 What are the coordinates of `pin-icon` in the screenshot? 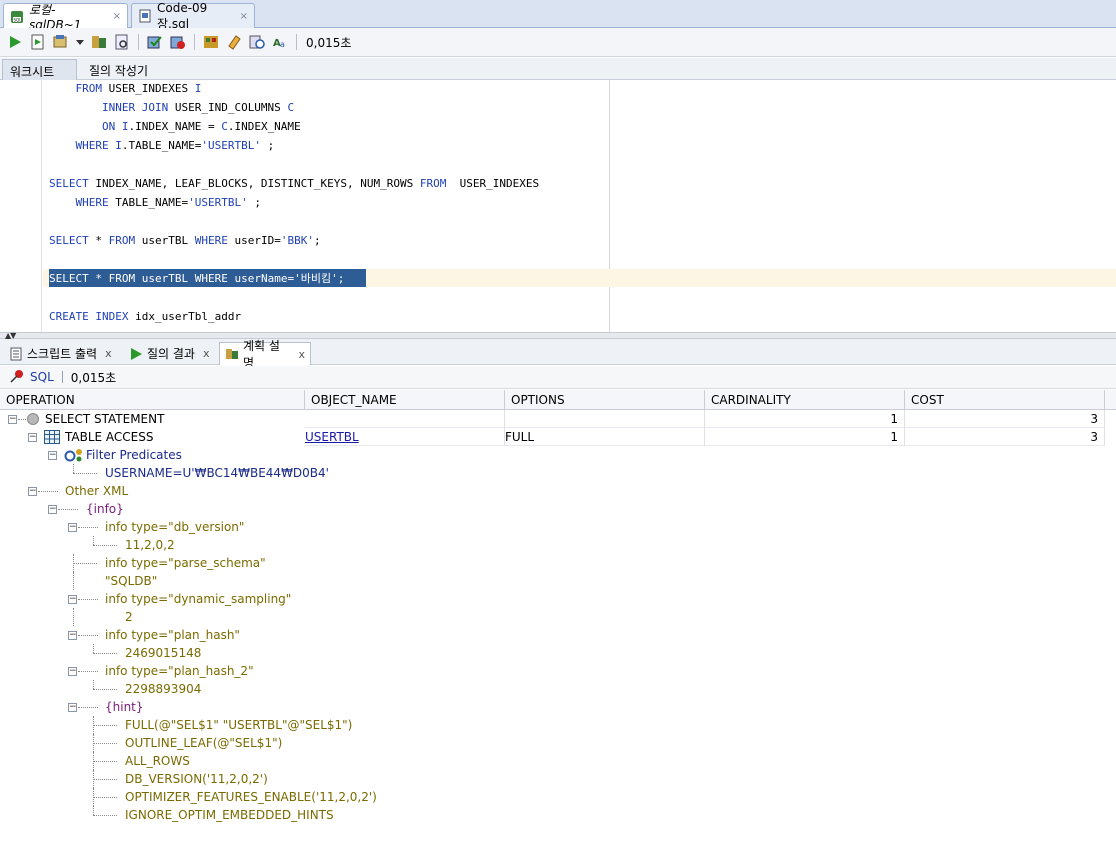 It's located at (17, 377).